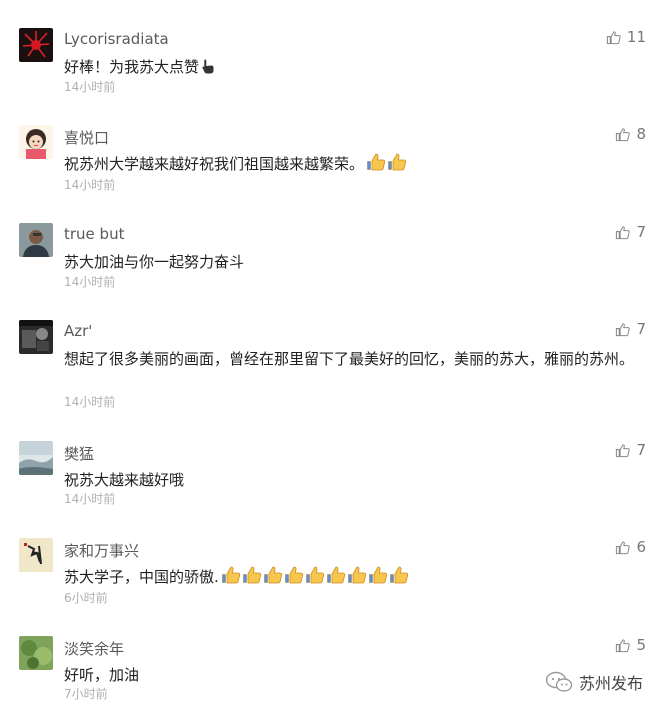 Image resolution: width=663 pixels, height=712 pixels. Describe the element at coordinates (354, 480) in the screenshot. I see `comment-text-row: 祝苏大越来越好哦` at that location.